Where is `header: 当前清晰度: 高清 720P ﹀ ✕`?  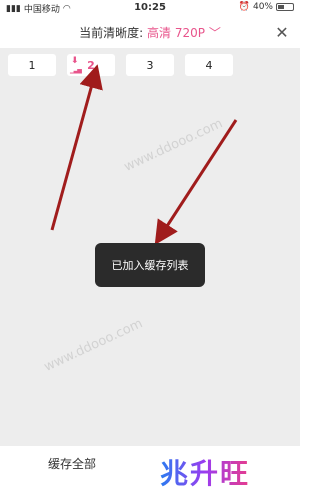 header: 当前清晰度: 高清 720P ﹀ ✕ is located at coordinates (150, 32).